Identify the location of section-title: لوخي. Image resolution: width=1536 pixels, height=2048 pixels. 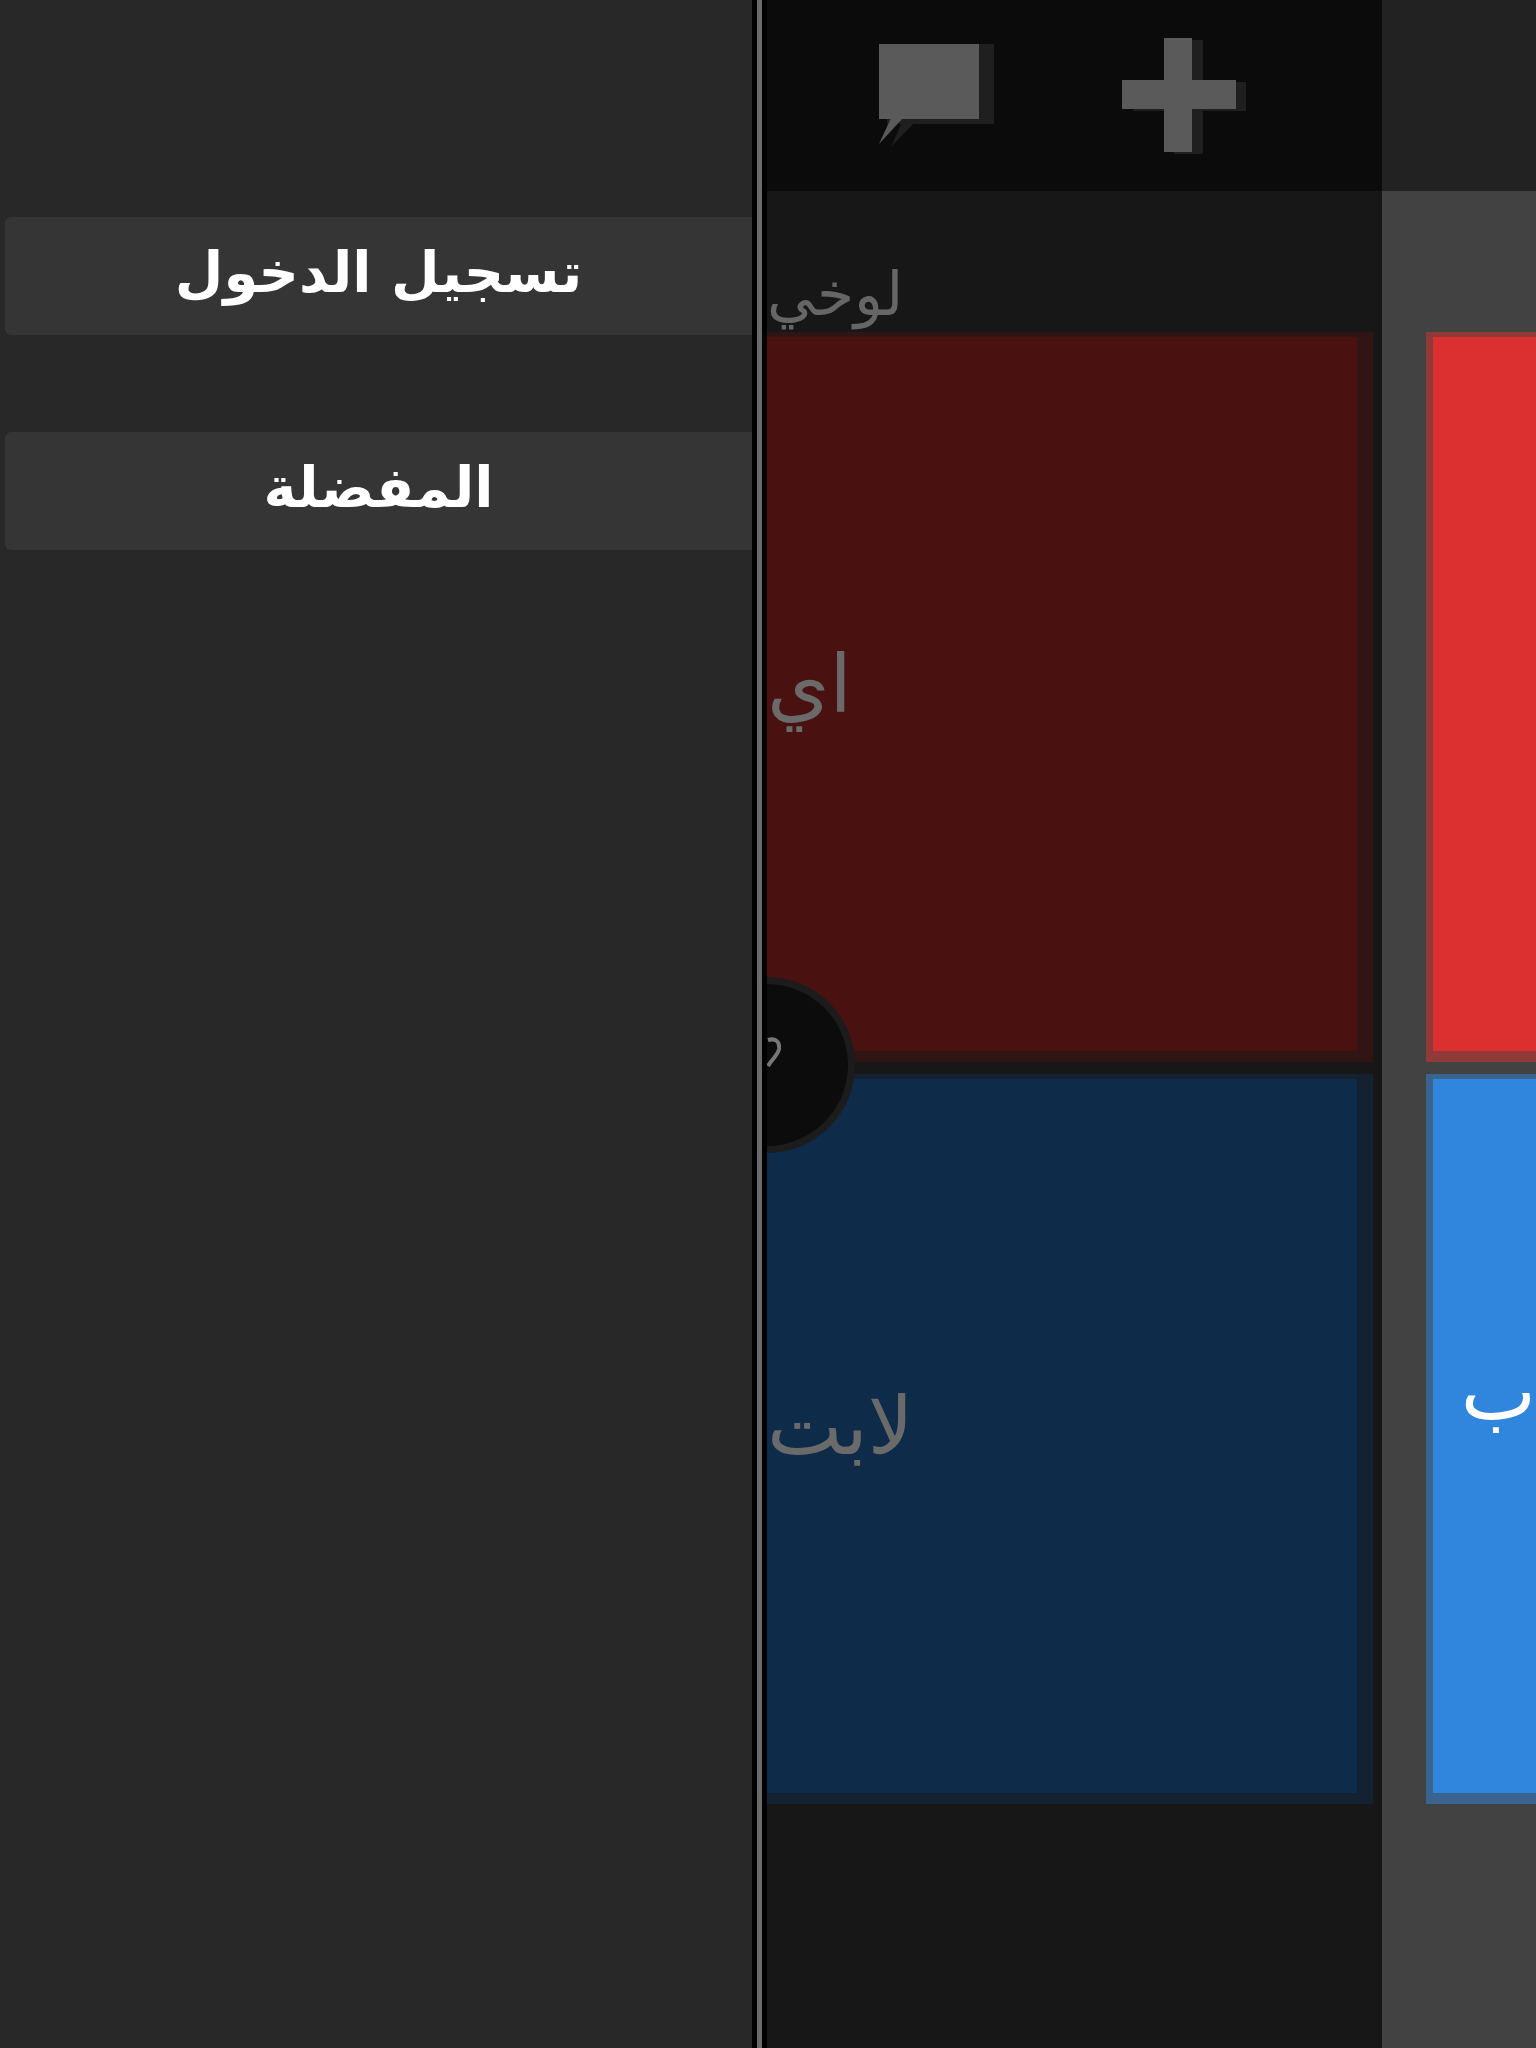
(835, 294).